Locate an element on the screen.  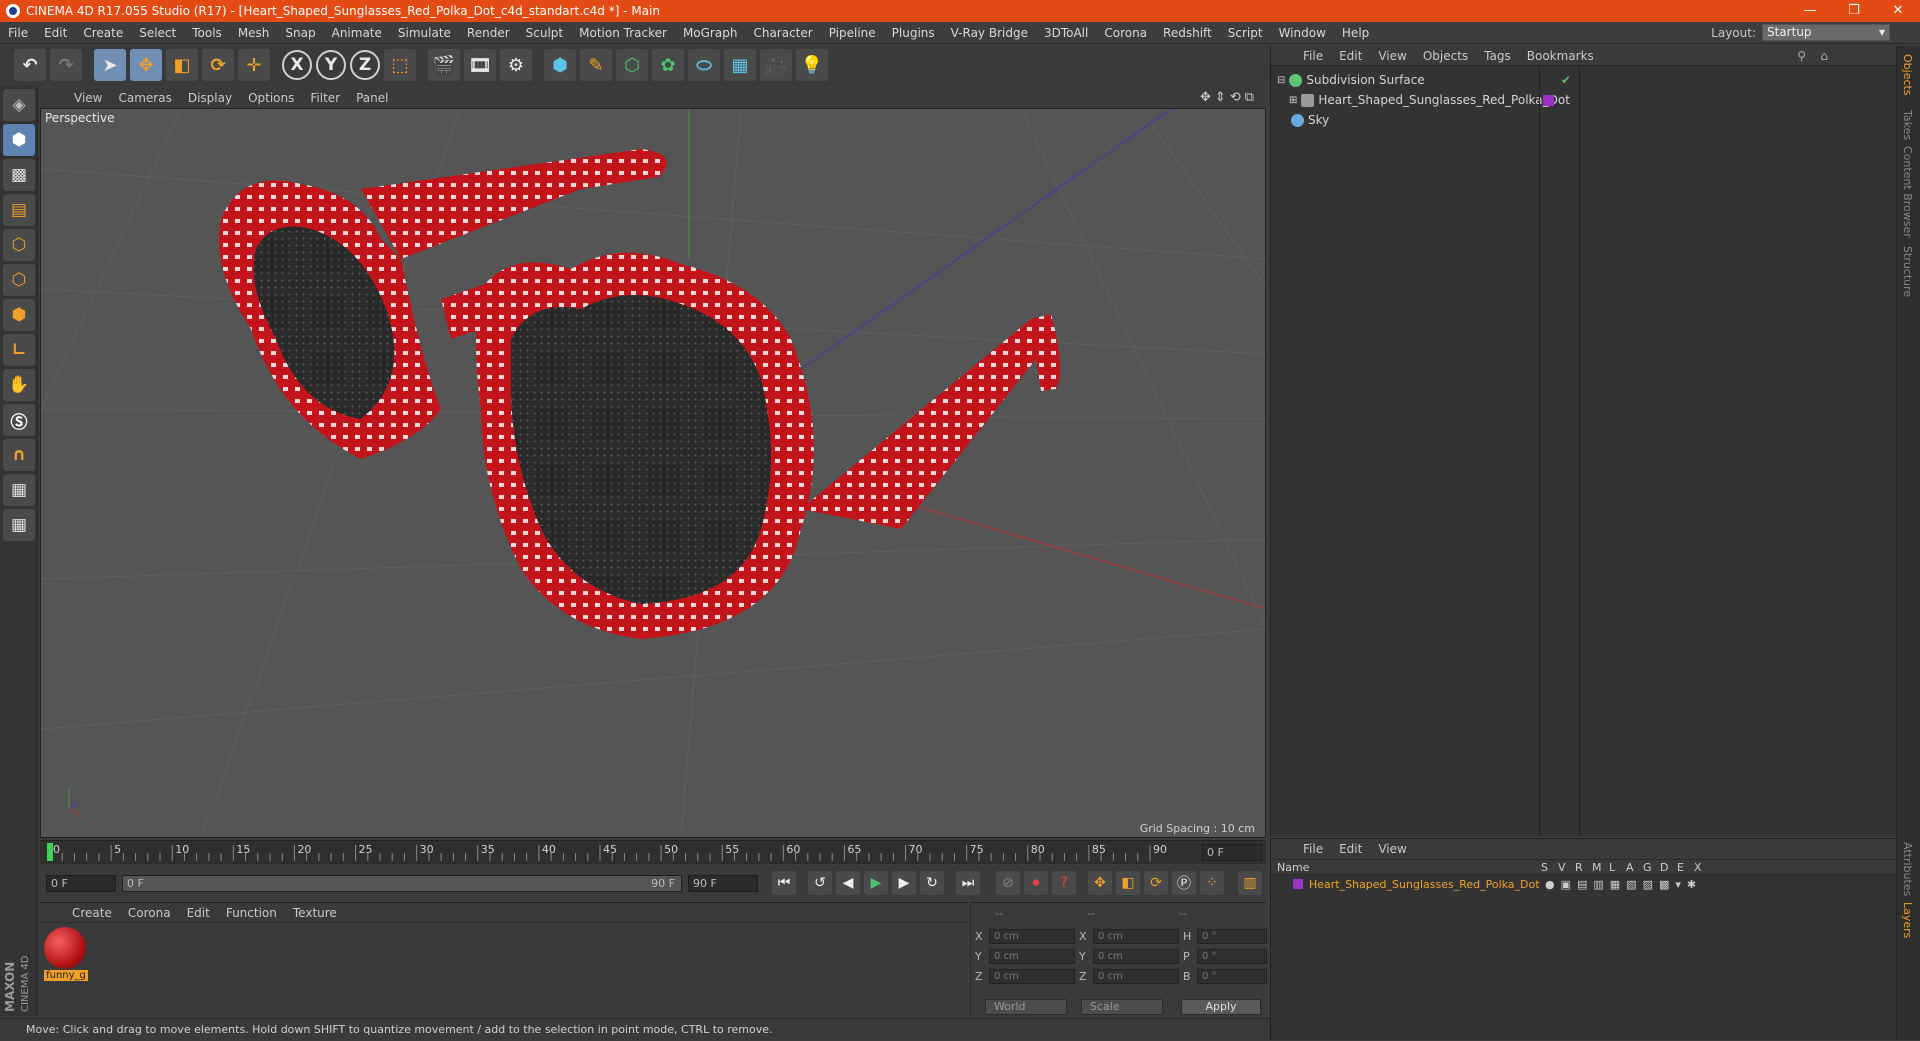
menu-edit: Edit is located at coordinates (55, 33).